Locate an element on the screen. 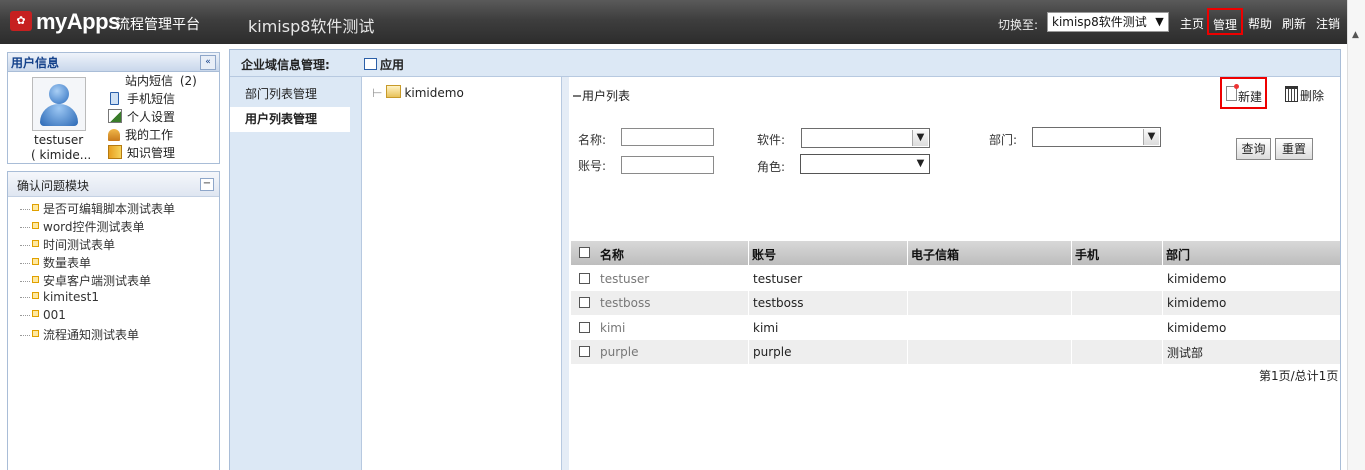  module-panel-header: 确认问题模块 − is located at coordinates (113, 184).